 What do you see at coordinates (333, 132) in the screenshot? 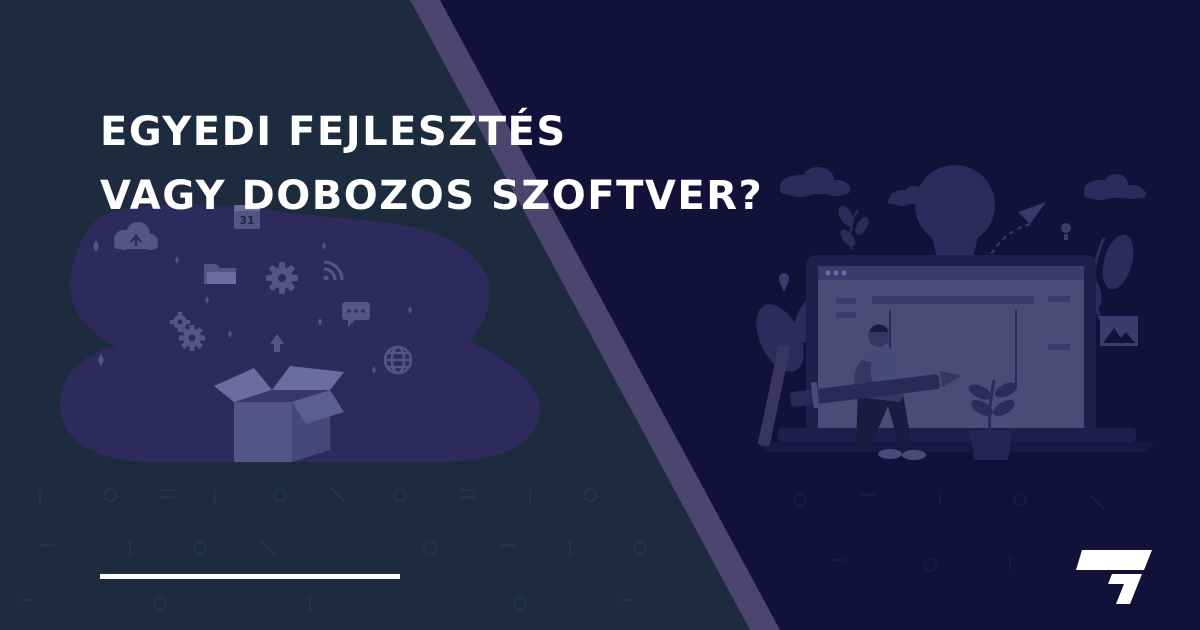
I see `headline-line-1: EGYEDI FEJLESZTÉS` at bounding box center [333, 132].